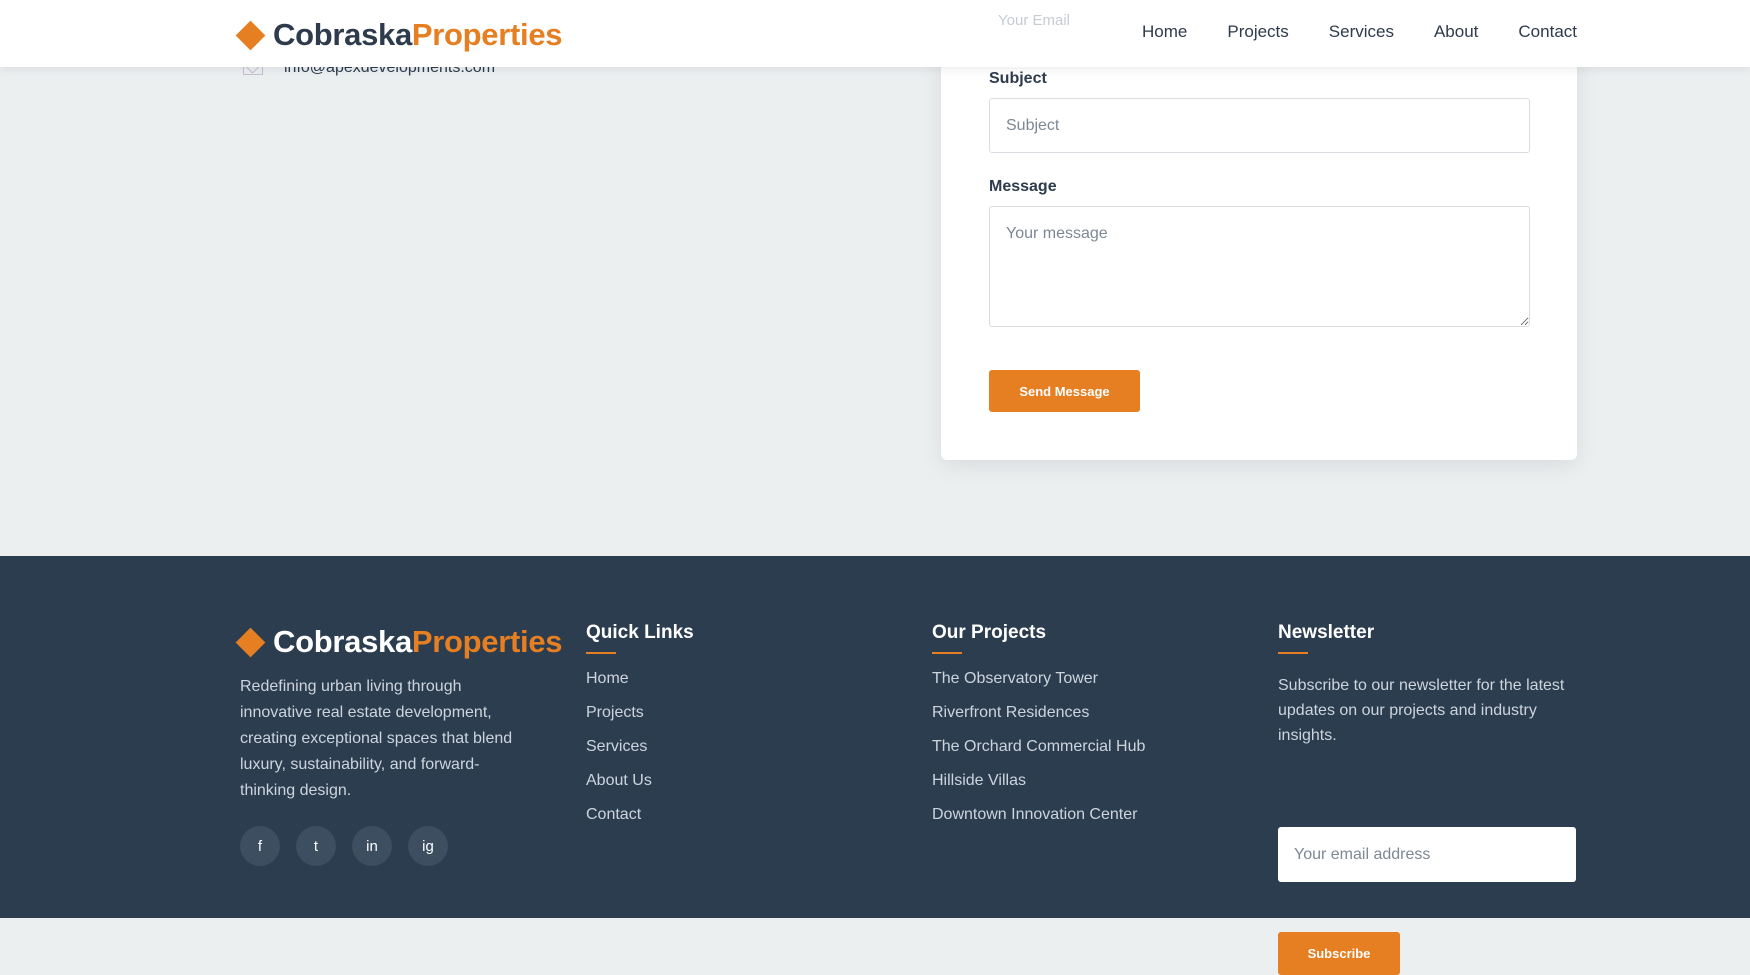  I want to click on header-logo: Cobraska Properties, so click(399, 35).